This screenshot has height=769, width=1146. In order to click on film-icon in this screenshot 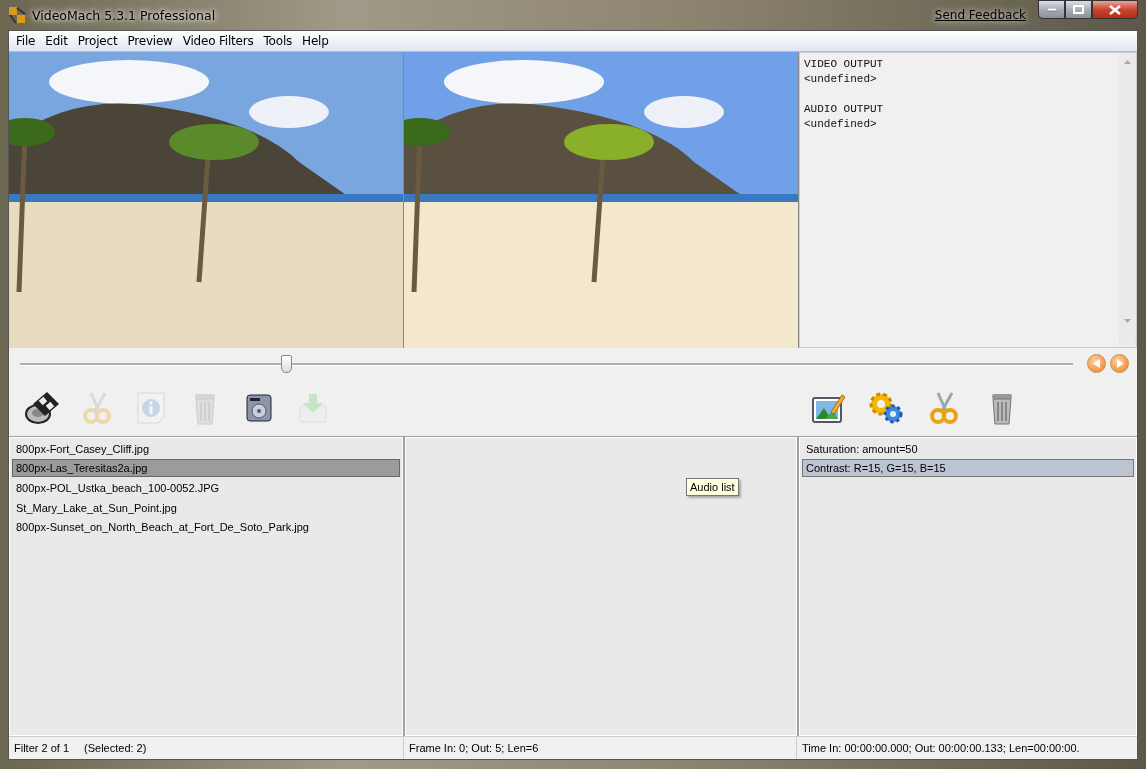, I will do `click(42, 407)`.